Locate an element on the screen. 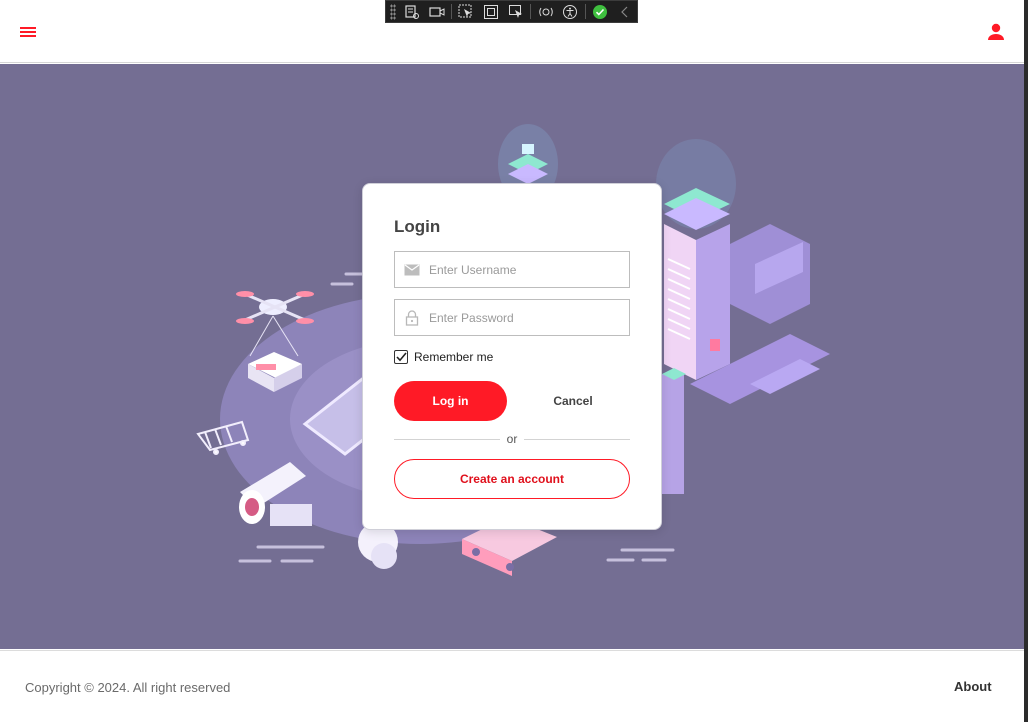 The image size is (1028, 722). accessibility-icon is located at coordinates (570, 11).